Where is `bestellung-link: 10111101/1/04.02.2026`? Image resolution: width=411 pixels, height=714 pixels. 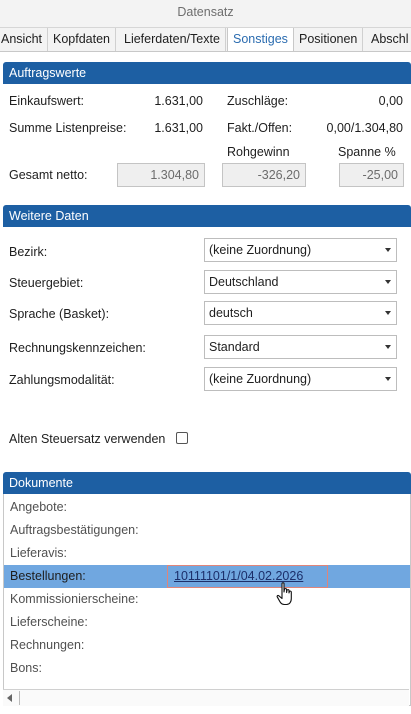 bestellung-link: 10111101/1/04.02.2026 is located at coordinates (247, 576).